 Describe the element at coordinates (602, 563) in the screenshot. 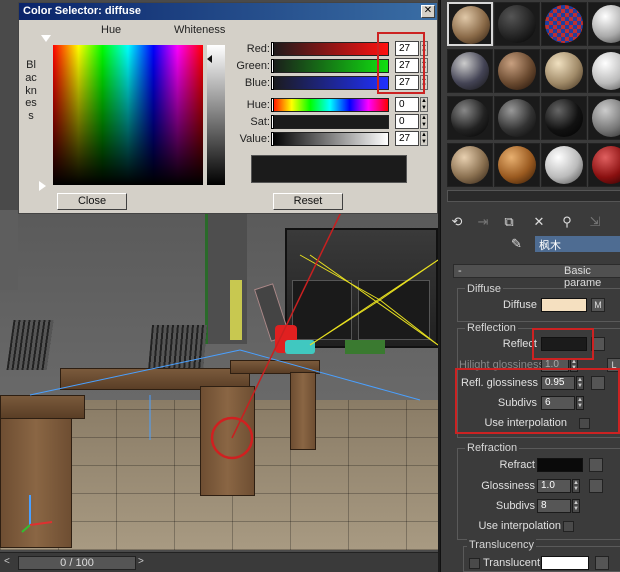

I see `translucent-map-button` at that location.